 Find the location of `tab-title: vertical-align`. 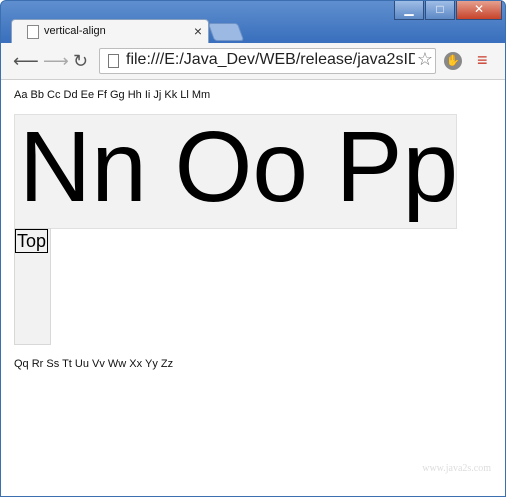

tab-title: vertical-align is located at coordinates (75, 31).